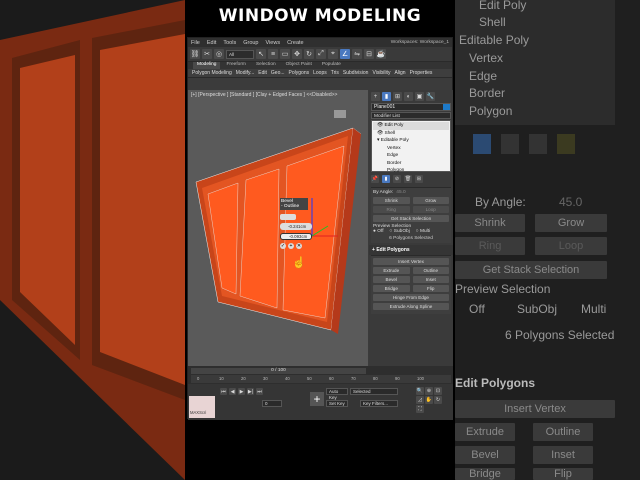 The width and height of the screenshot is (640, 480). Describe the element at coordinates (423, 231) in the screenshot. I see `preview-multi-radio: ○ Multi` at that location.